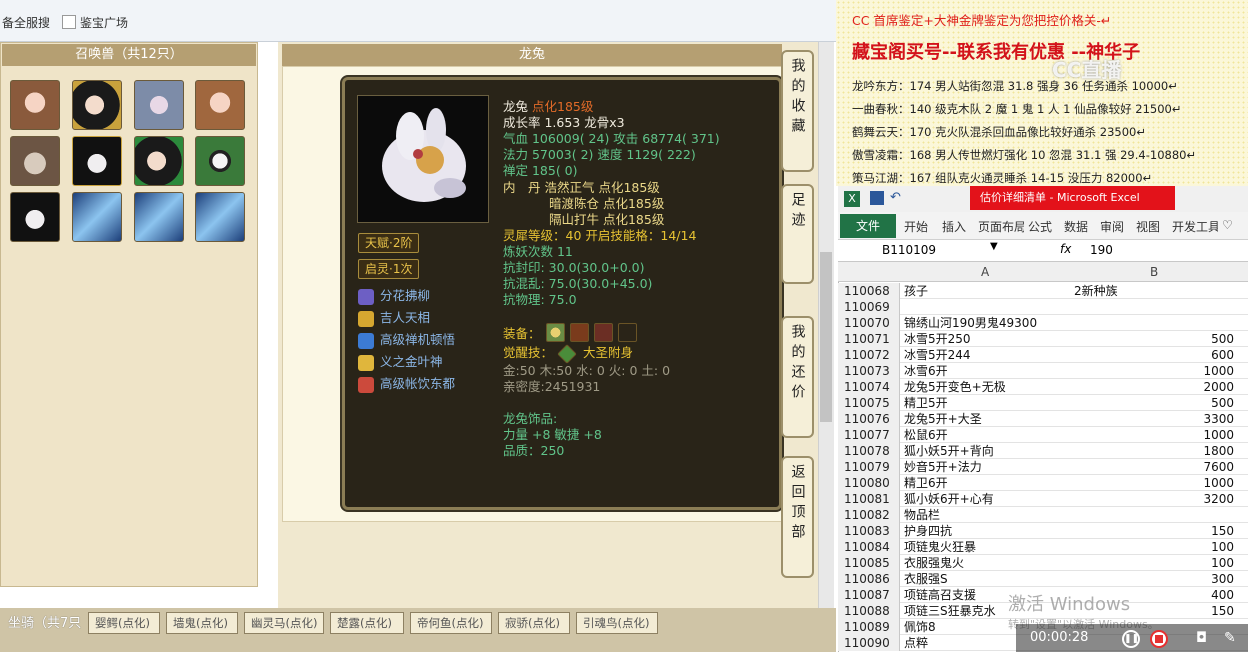  I want to click on table-row: 110078 狐小妖5开+背向 1800, so click(1043, 451).